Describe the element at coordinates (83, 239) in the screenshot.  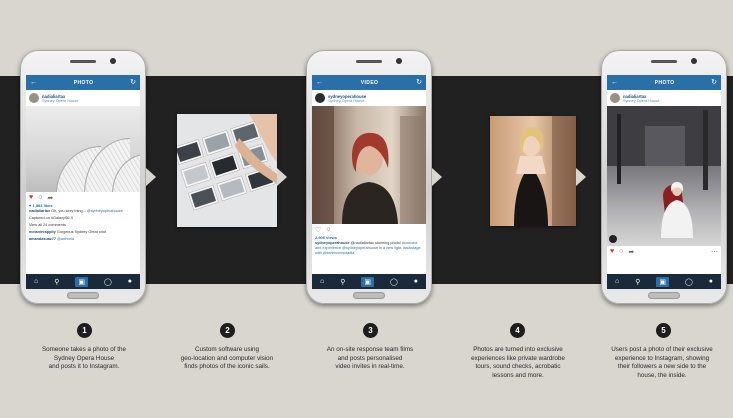
I see `comment-2: amandasuaz77 @arthoria` at that location.